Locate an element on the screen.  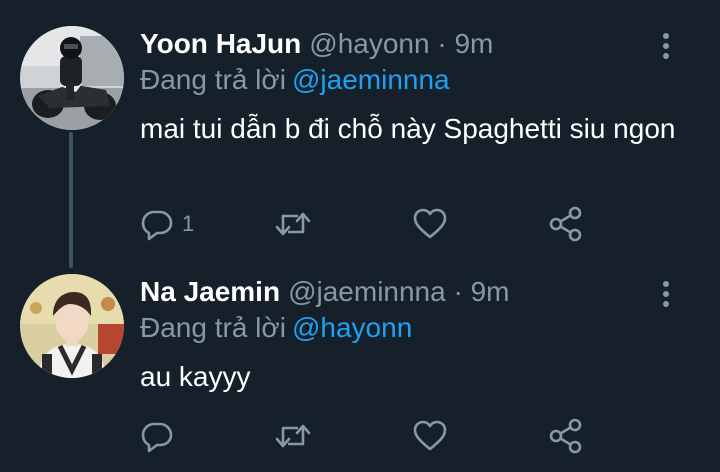
replying-to: Đang trả lời @jaeminnna is located at coordinates (295, 80).